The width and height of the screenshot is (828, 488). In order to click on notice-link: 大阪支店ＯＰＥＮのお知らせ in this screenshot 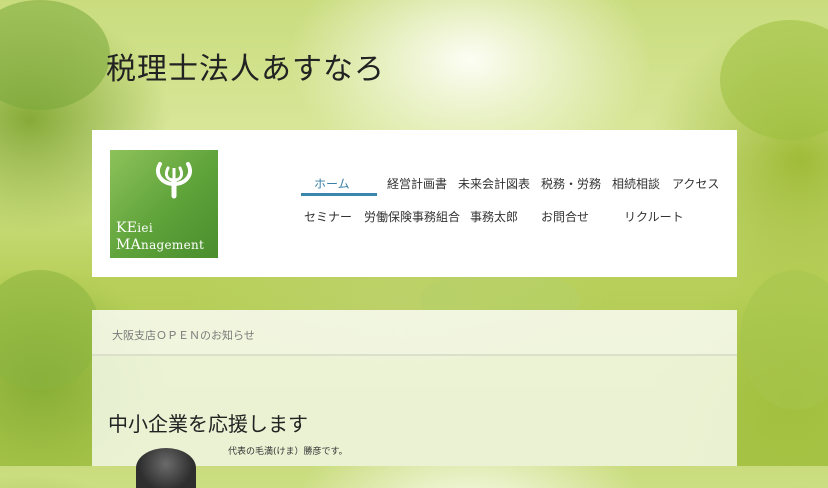, I will do `click(183, 335)`.